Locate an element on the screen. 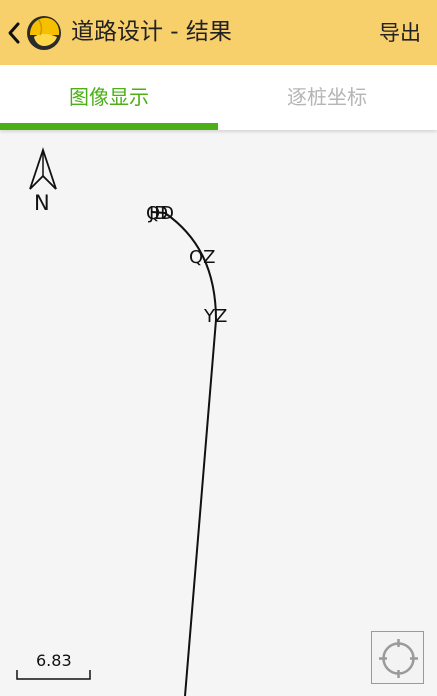 The height and width of the screenshot is (696, 437). back-button is located at coordinates (14, 33).